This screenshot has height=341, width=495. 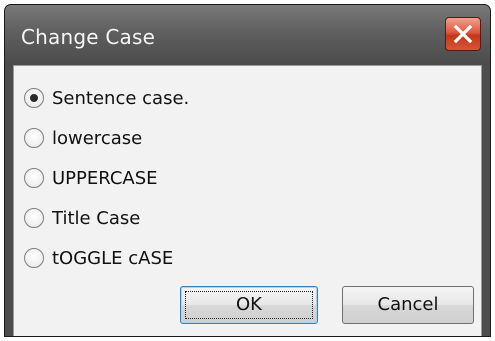 What do you see at coordinates (34, 258) in the screenshot?
I see `toggle-case-radio` at bounding box center [34, 258].